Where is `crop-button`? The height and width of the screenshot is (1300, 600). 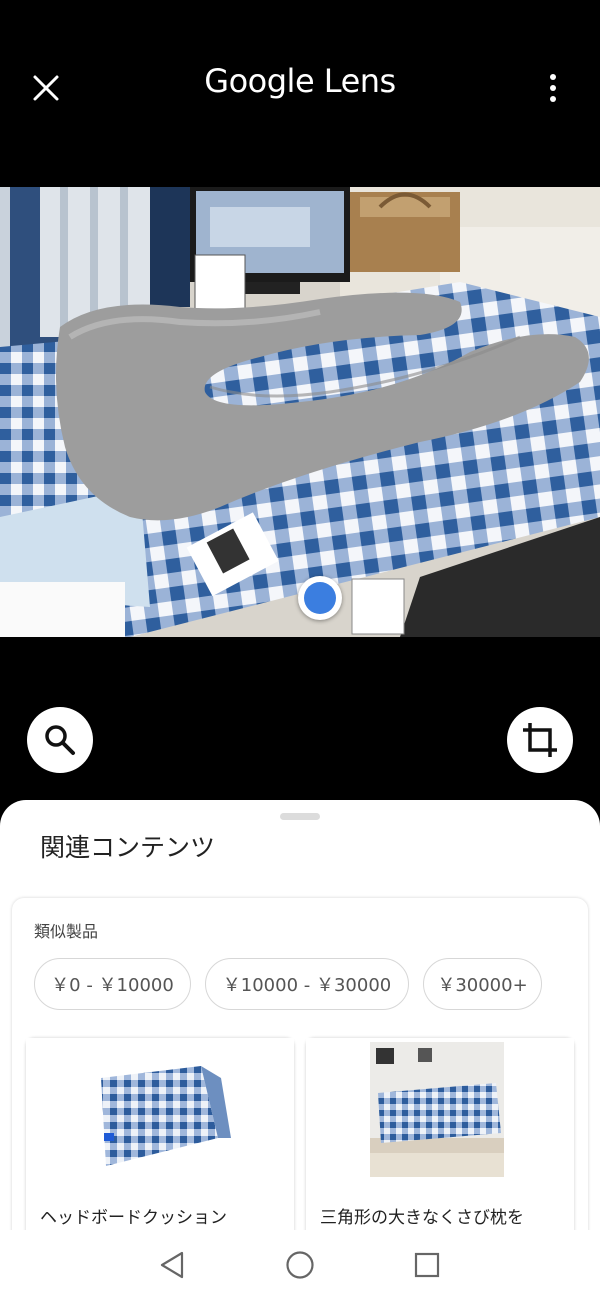 crop-button is located at coordinates (540, 740).